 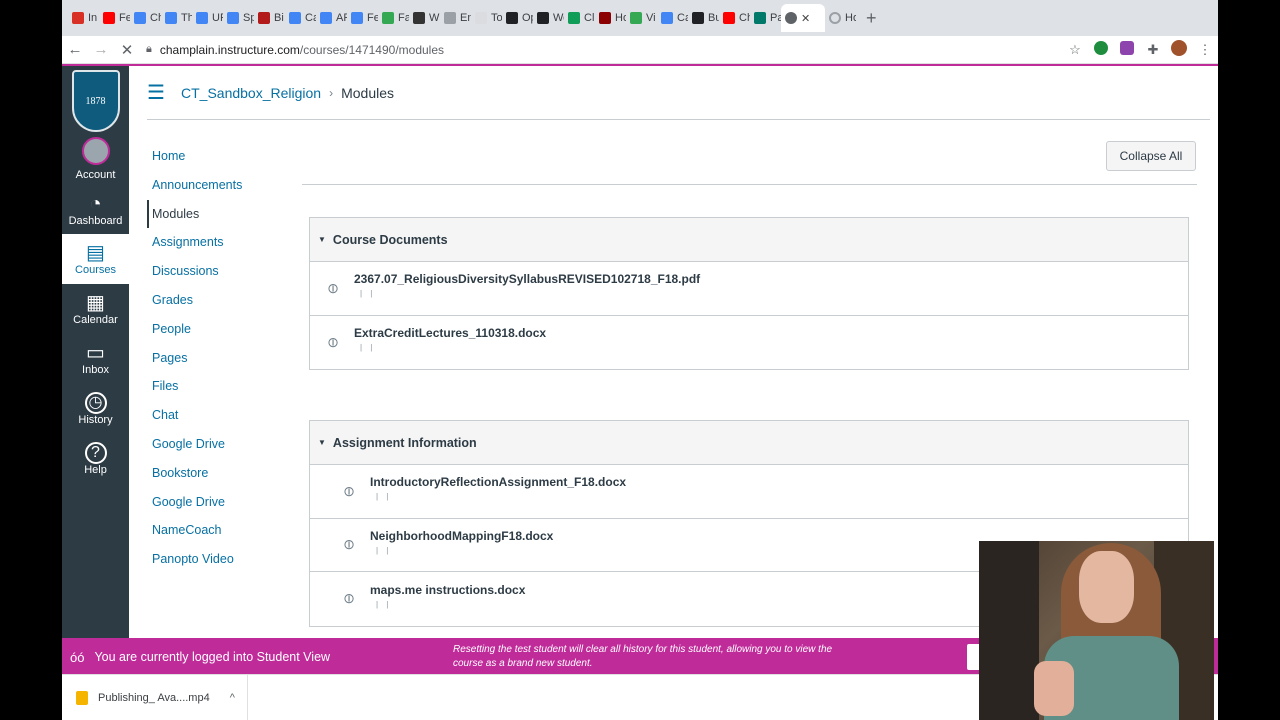 What do you see at coordinates (1075, 50) in the screenshot?
I see `bookmark-star-icon: ☆` at bounding box center [1075, 50].